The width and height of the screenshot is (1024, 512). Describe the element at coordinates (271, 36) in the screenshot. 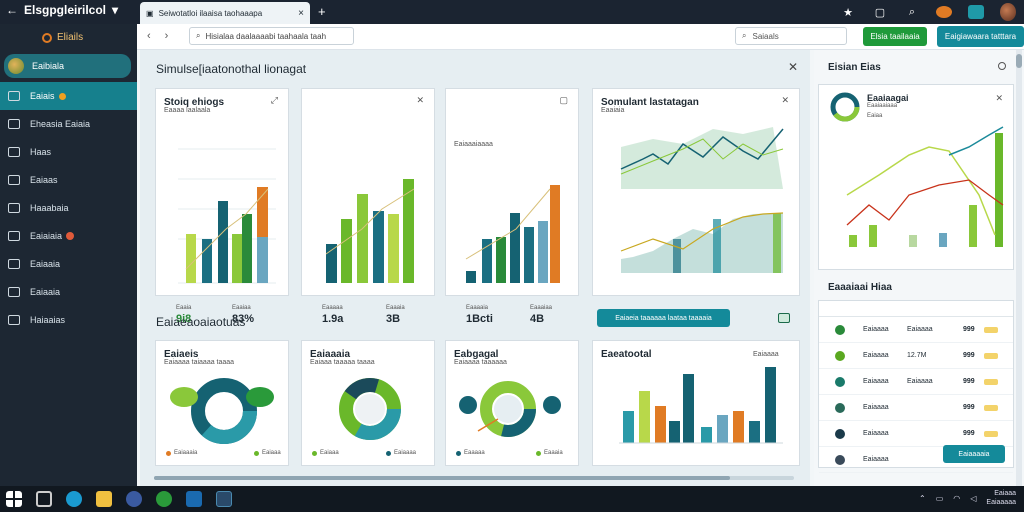

I see `url-field: ⌕ Hisialaa daalaaaabi taahaala taah` at that location.